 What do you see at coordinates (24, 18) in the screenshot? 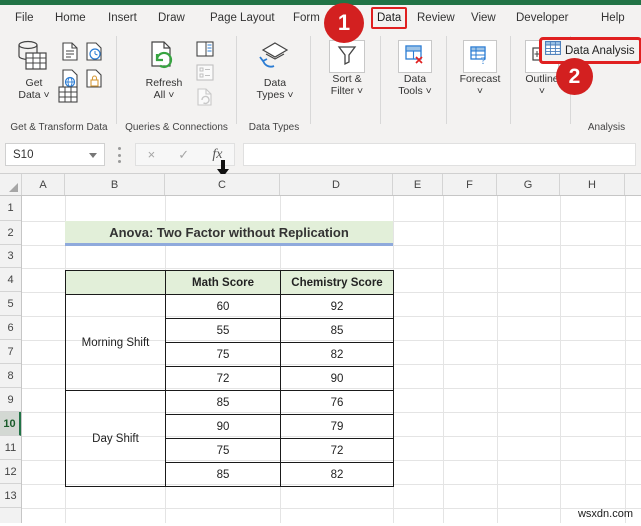
I see `tab-file: File` at bounding box center [24, 18].